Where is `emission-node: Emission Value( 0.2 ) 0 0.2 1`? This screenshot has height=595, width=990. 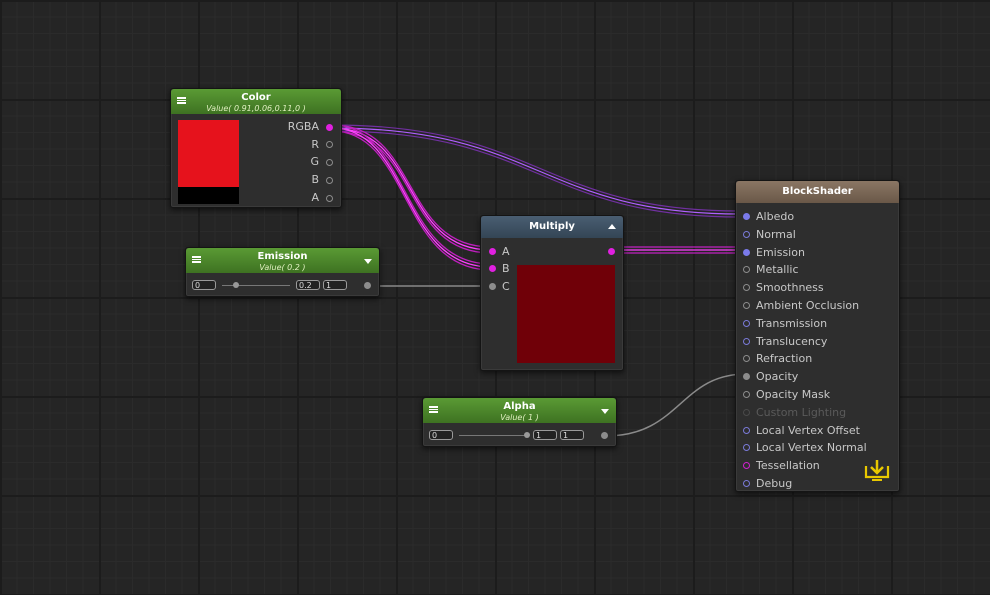 emission-node: Emission Value( 0.2 ) 0 0.2 1 is located at coordinates (282, 272).